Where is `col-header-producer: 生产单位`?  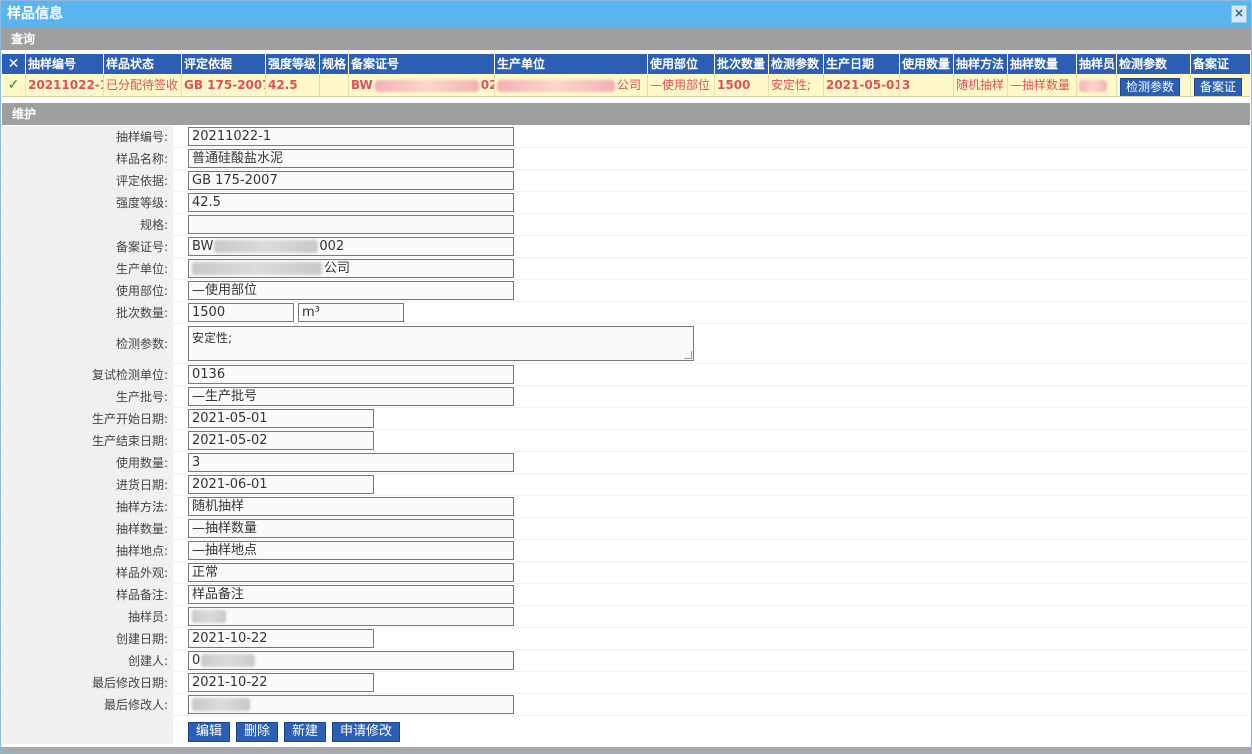 col-header-producer: 生产单位 is located at coordinates (571, 64).